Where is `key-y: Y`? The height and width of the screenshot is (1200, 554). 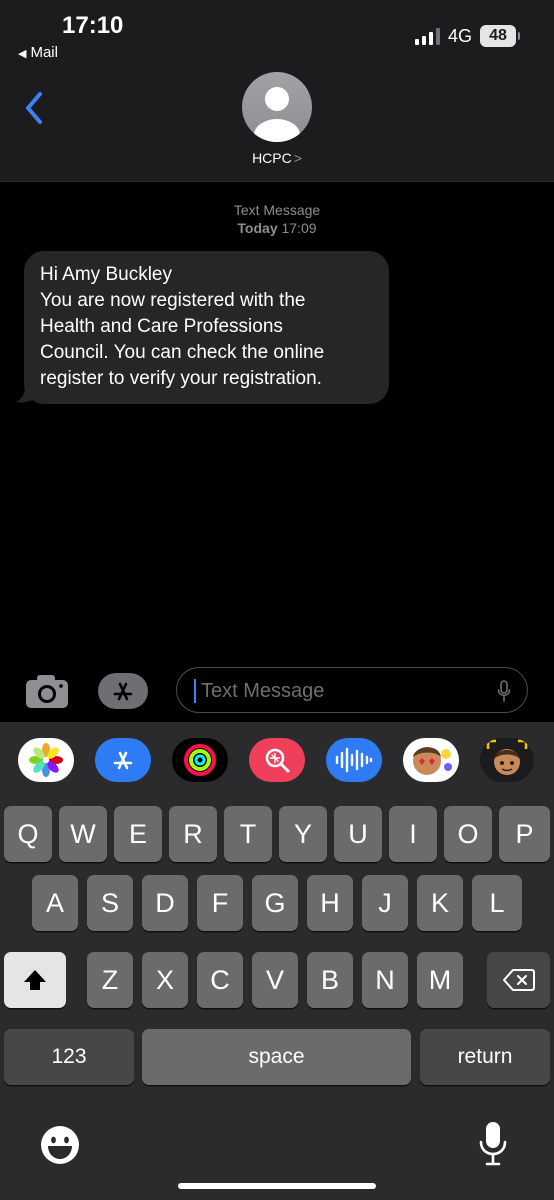
key-y: Y is located at coordinates (303, 834).